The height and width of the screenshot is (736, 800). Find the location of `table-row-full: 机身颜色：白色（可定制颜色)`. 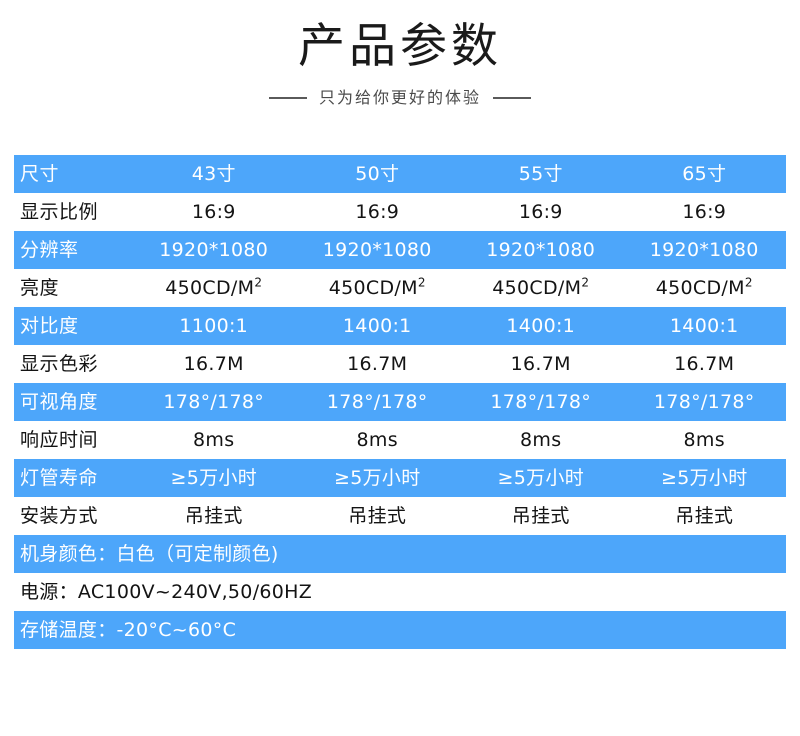

table-row-full: 机身颜色：白色（可定制颜色) is located at coordinates (400, 554).